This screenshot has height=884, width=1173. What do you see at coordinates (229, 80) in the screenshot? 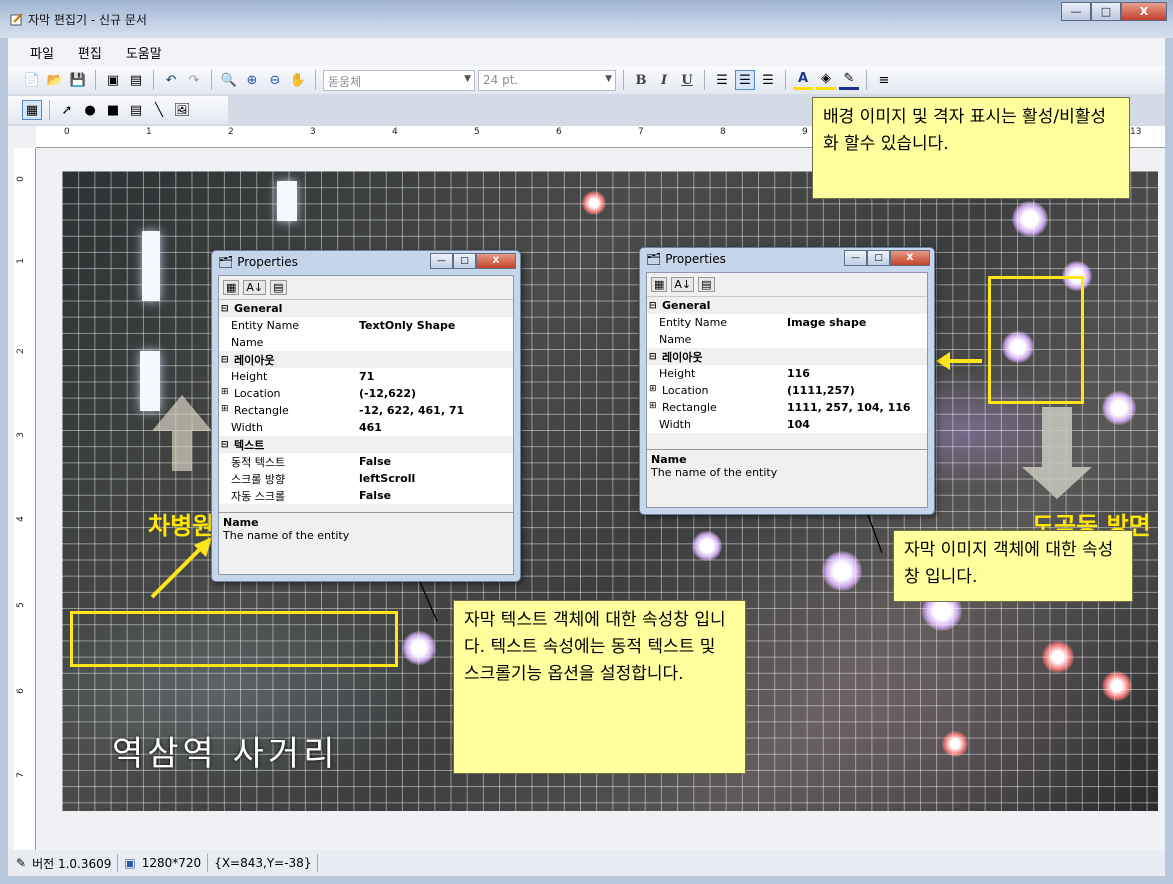
I see `zoom-fit-icon: 🔍` at bounding box center [229, 80].